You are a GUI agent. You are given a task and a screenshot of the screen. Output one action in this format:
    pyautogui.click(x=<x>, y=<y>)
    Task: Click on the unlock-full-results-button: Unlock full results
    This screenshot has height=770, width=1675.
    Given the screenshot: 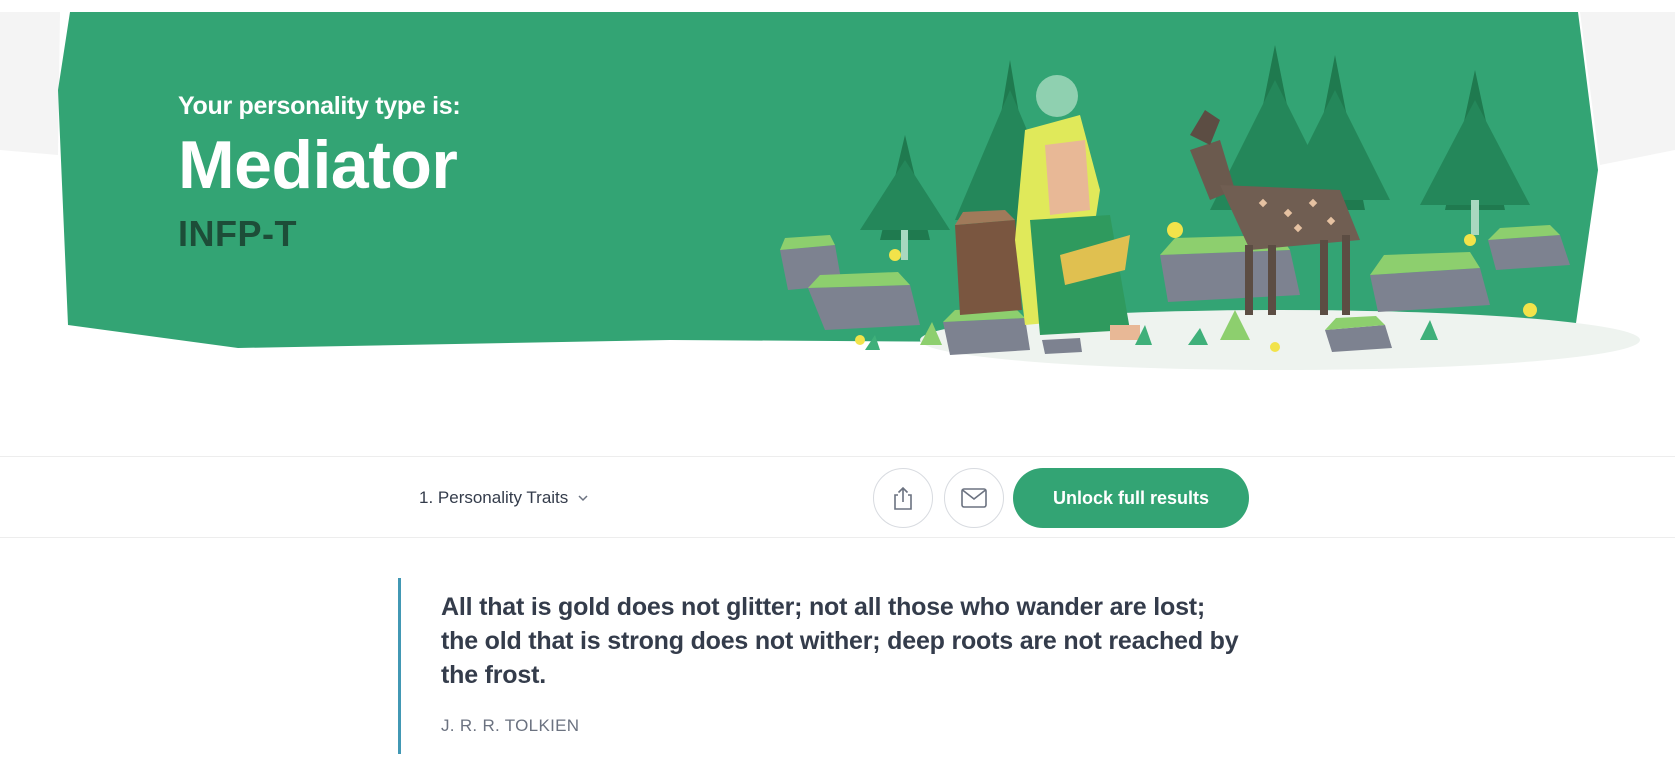 What is the action you would take?
    pyautogui.click(x=1131, y=498)
    